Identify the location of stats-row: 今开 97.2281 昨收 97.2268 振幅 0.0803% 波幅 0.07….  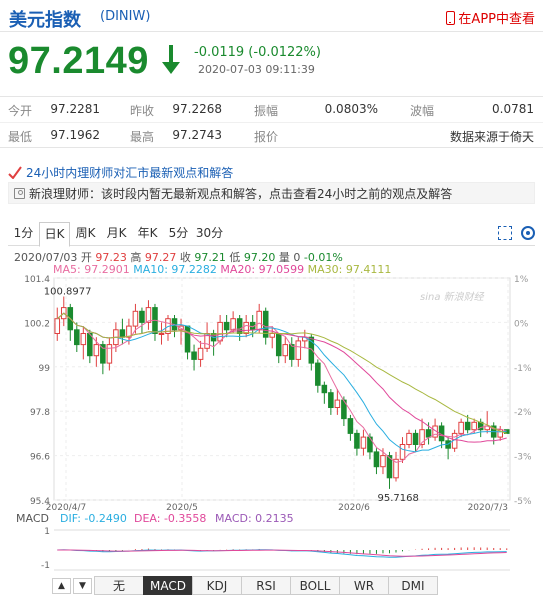
(271, 109).